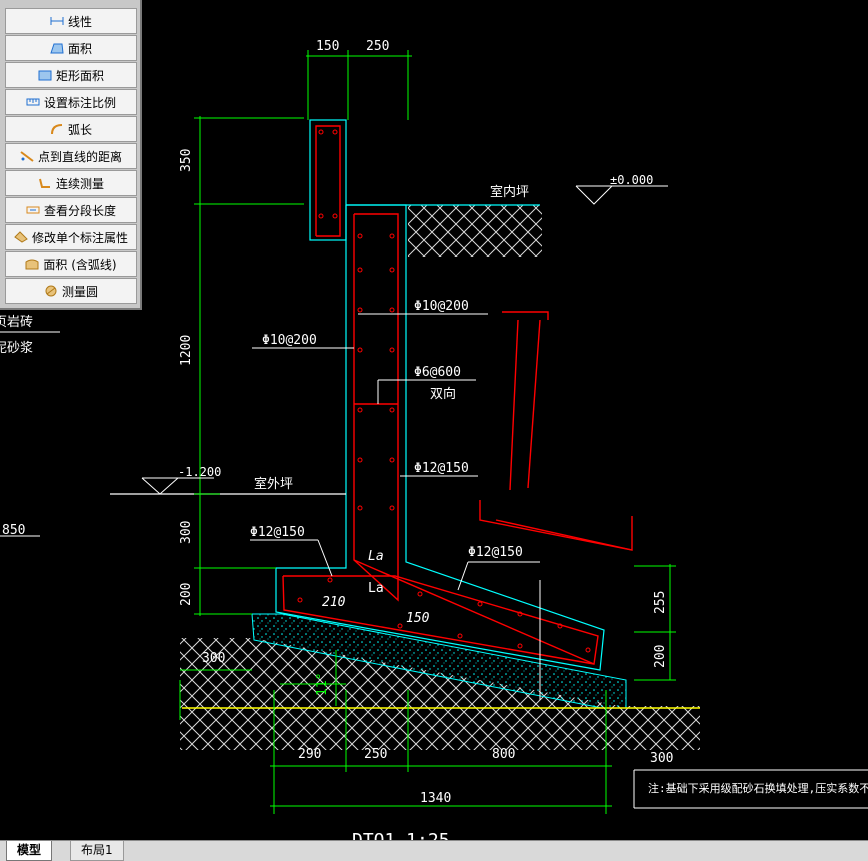 This screenshot has height=861, width=868. Describe the element at coordinates (509, 192) in the screenshot. I see `indoor-floor-label: 室内坪` at that location.